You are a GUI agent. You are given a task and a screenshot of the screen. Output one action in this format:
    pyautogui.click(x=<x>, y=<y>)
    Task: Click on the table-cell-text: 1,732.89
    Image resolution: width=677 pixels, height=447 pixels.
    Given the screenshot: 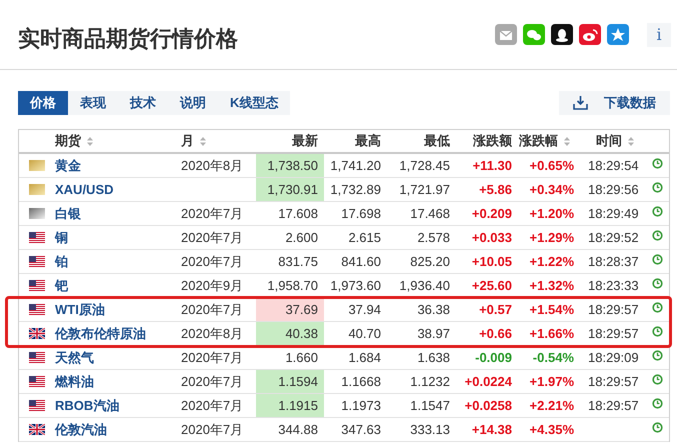 What is the action you would take?
    pyautogui.click(x=355, y=189)
    